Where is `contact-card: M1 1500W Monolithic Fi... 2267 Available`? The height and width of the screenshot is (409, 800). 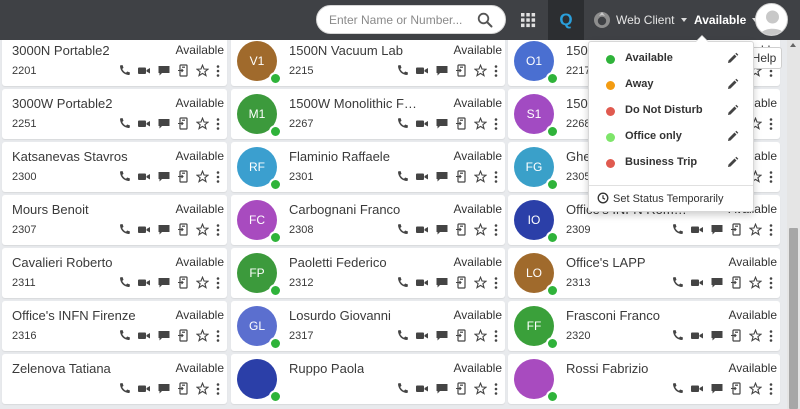 contact-card: M1 1500W Monolithic Fi... 2267 Available is located at coordinates (368, 114).